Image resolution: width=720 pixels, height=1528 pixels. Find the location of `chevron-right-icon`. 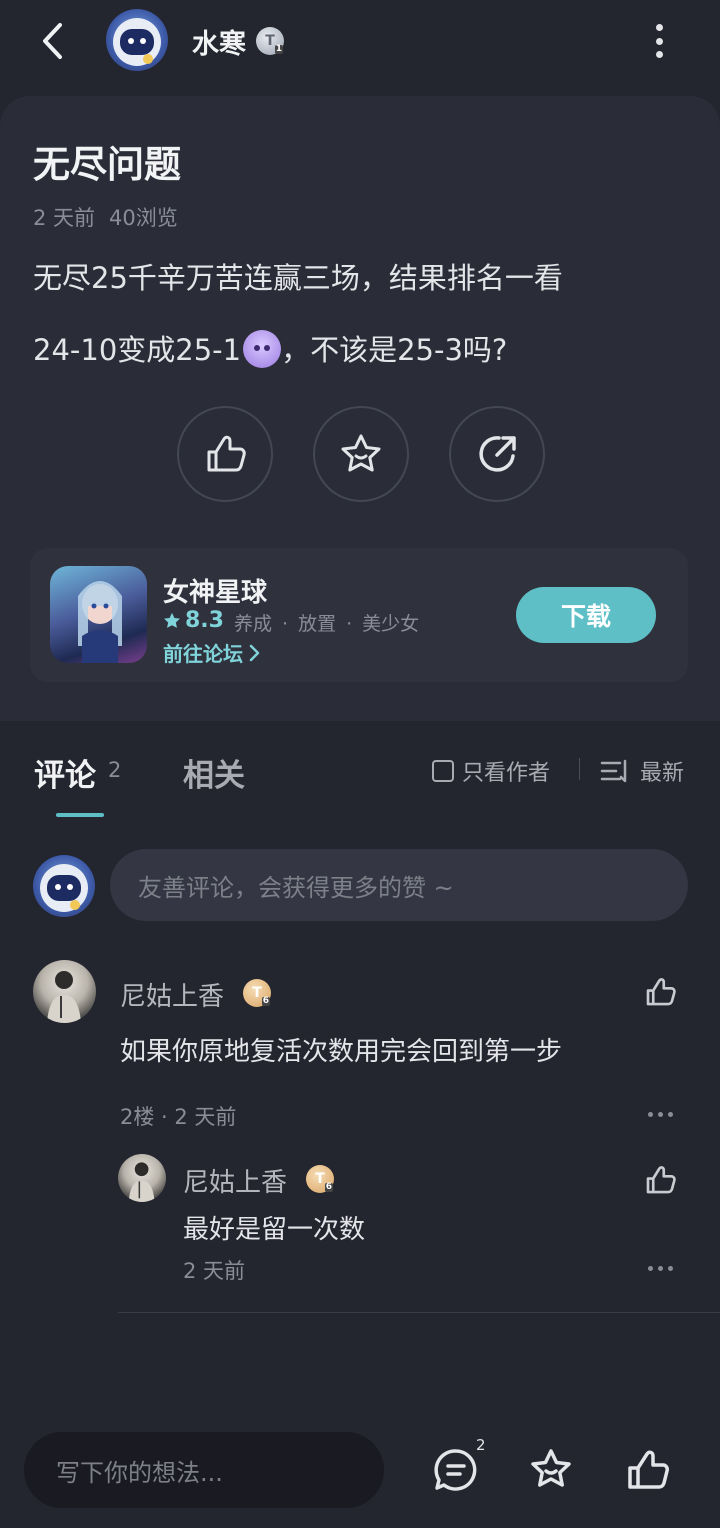

chevron-right-icon is located at coordinates (254, 652).